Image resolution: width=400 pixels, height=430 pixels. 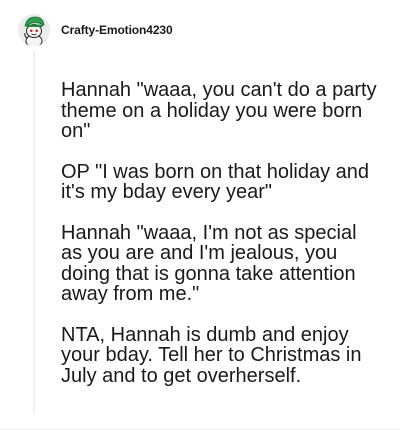 What do you see at coordinates (117, 30) in the screenshot?
I see `username: Crafty-Emotion4230` at bounding box center [117, 30].